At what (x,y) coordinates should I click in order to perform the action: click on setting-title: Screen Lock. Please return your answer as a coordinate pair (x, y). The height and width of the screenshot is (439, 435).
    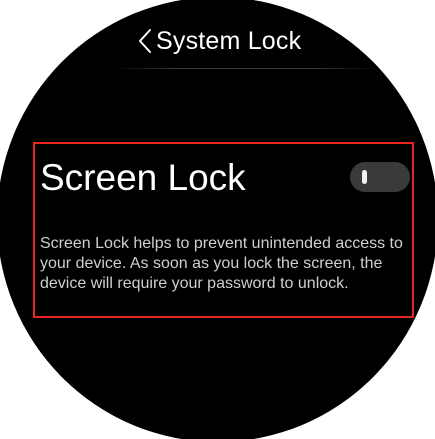
    Looking at the image, I should click on (143, 177).